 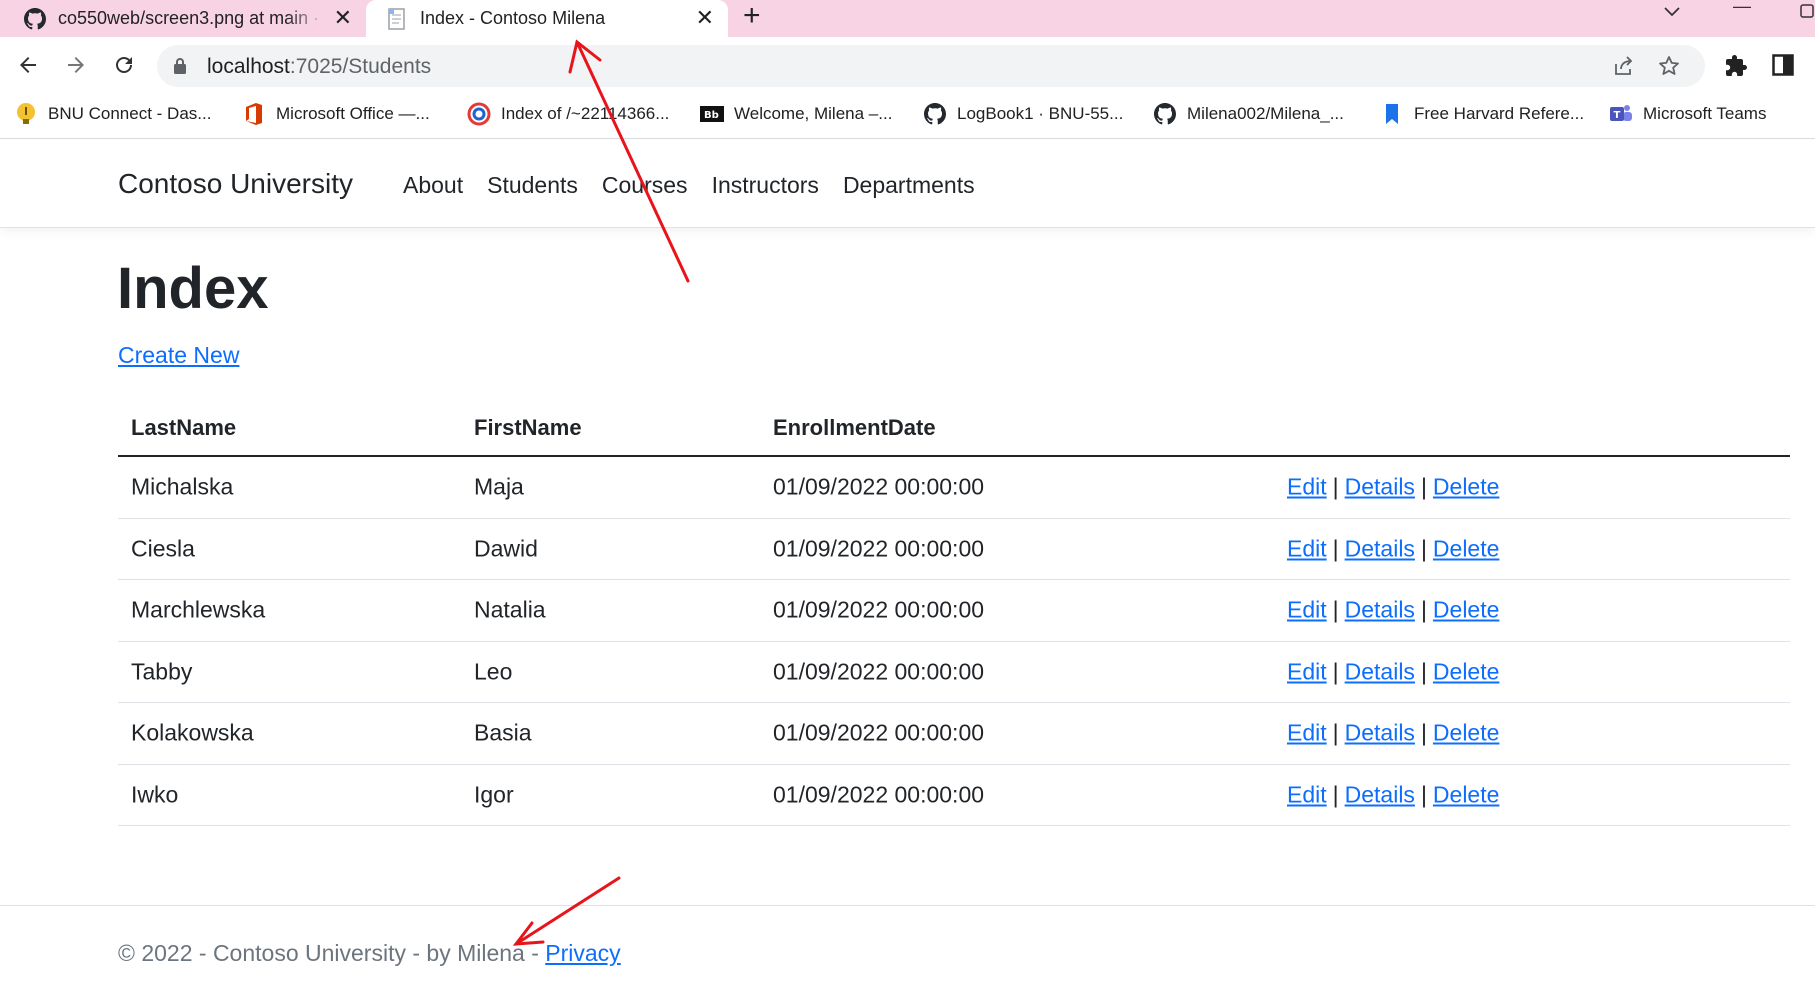 I want to click on cell-firstname: Dawid, so click(x=506, y=548).